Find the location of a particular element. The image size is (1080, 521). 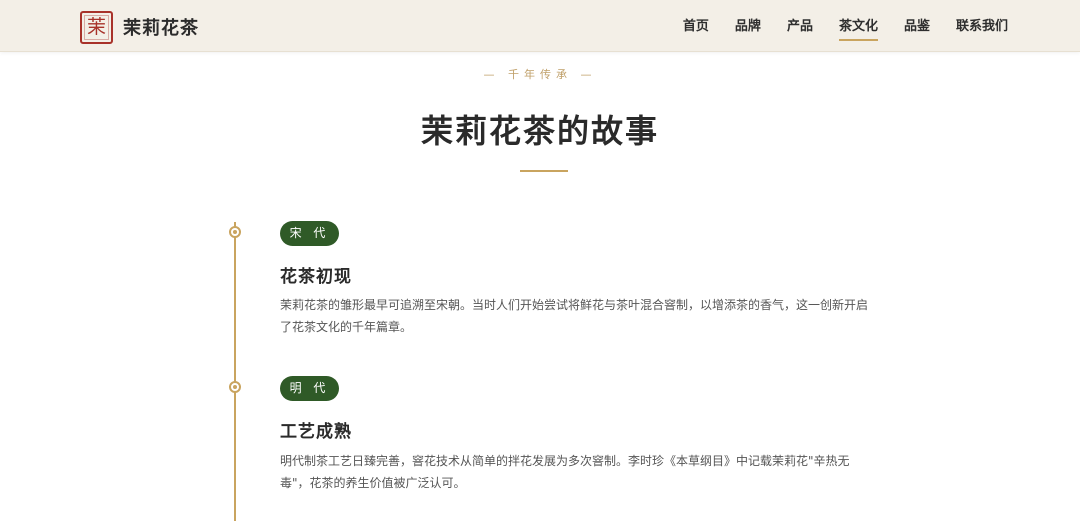

section-title: 茉莉花茶的故事 is located at coordinates (539, 131).